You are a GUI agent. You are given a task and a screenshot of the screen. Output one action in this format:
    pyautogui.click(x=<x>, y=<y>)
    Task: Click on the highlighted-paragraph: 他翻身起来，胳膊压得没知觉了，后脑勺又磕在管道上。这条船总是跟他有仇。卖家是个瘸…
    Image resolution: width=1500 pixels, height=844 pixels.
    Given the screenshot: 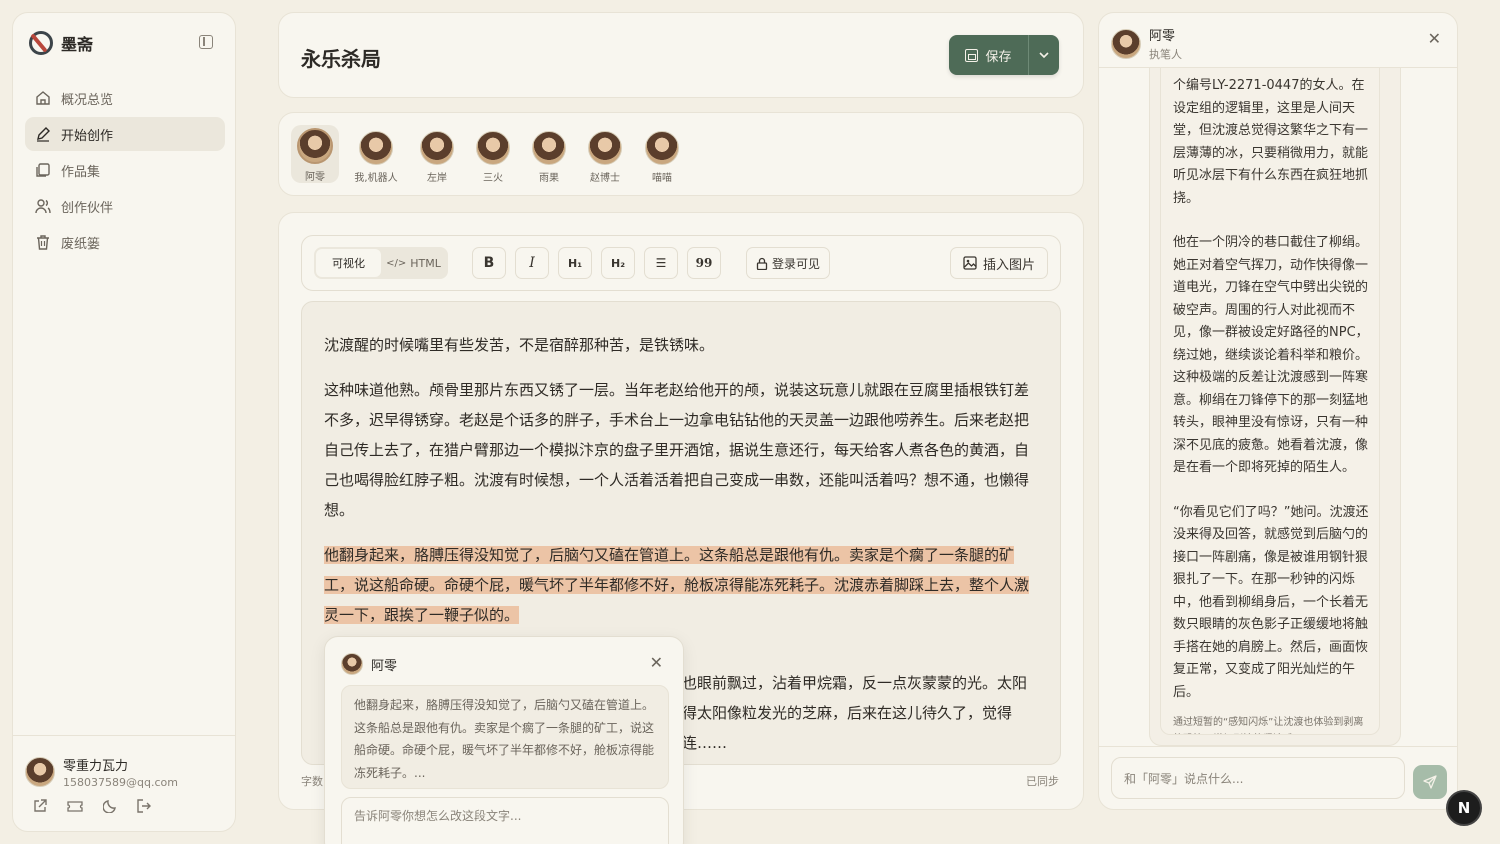 What is the action you would take?
    pyautogui.click(x=677, y=585)
    